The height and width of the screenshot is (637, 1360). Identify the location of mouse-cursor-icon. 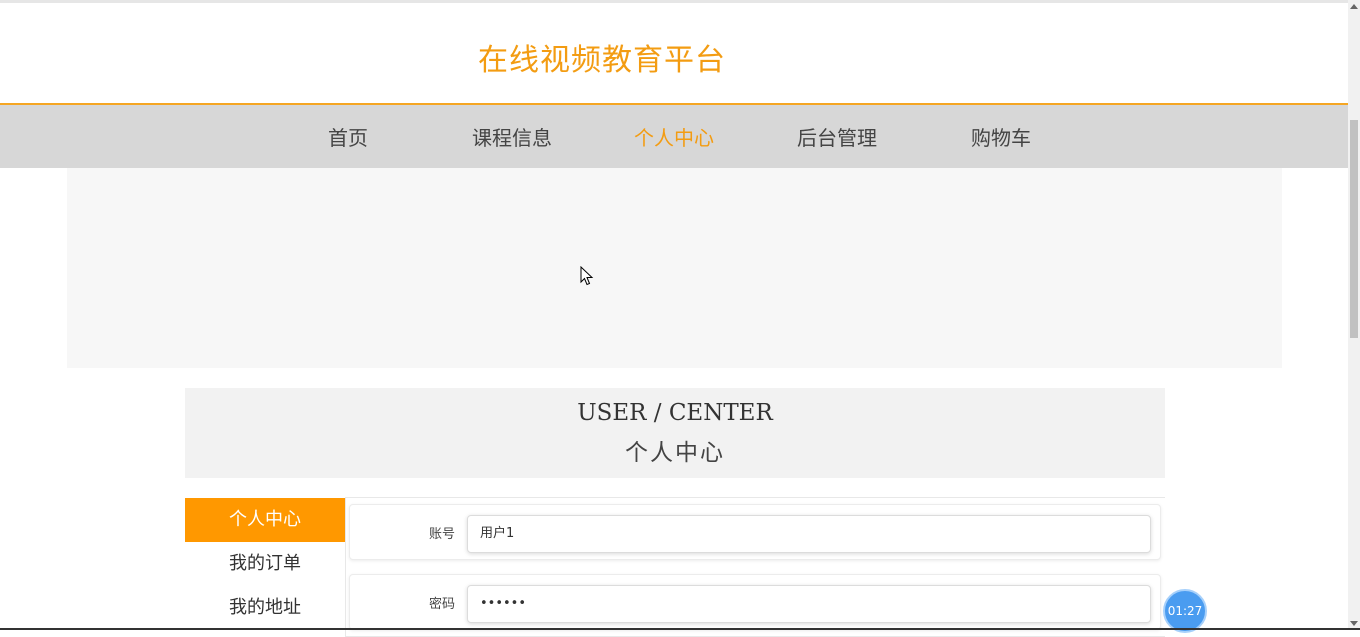
(587, 276).